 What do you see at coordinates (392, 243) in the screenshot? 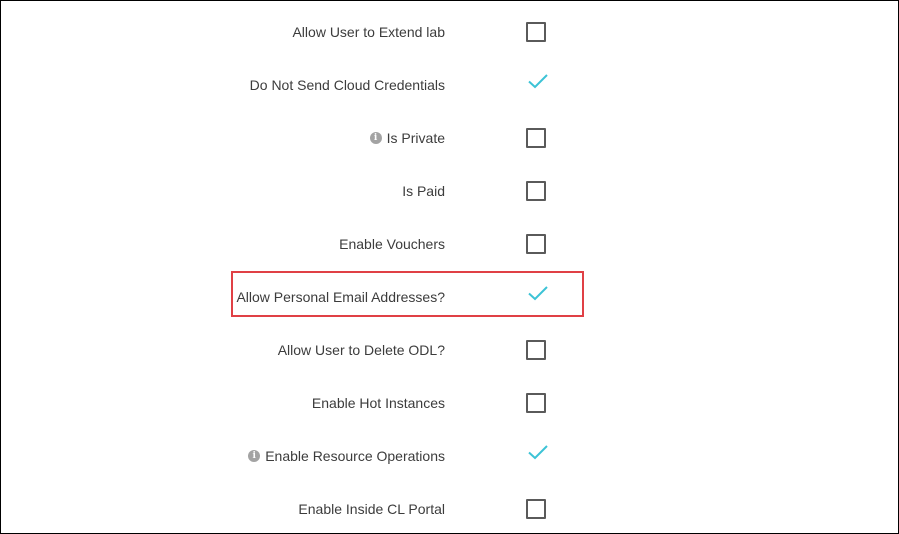
I see `setting-label: Enable Vouchers` at bounding box center [392, 243].